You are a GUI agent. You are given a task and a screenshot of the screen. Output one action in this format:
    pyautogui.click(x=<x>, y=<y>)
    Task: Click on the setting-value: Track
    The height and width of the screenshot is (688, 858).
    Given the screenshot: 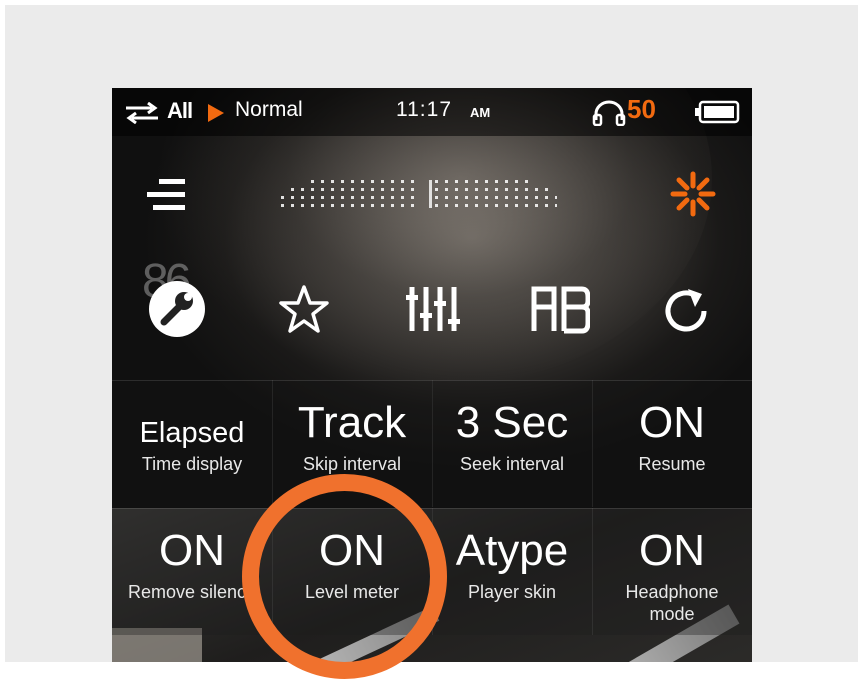 What is the action you would take?
    pyautogui.click(x=352, y=422)
    